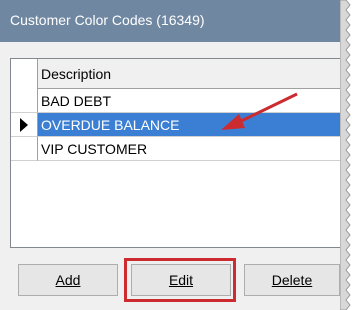 This screenshot has height=310, width=360. Describe the element at coordinates (192, 149) in the screenshot. I see `row-description: VIP CUSTOMER` at that location.